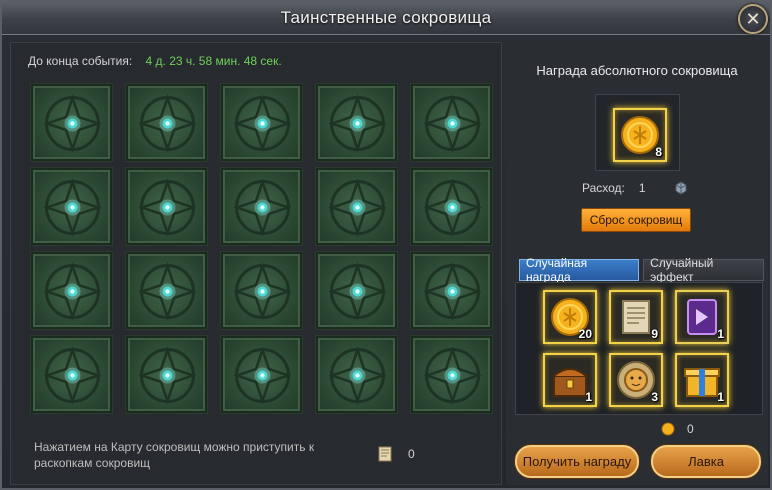 This screenshot has width=772, height=490. Describe the element at coordinates (690, 429) in the screenshot. I see `currency-value: 0` at that location.